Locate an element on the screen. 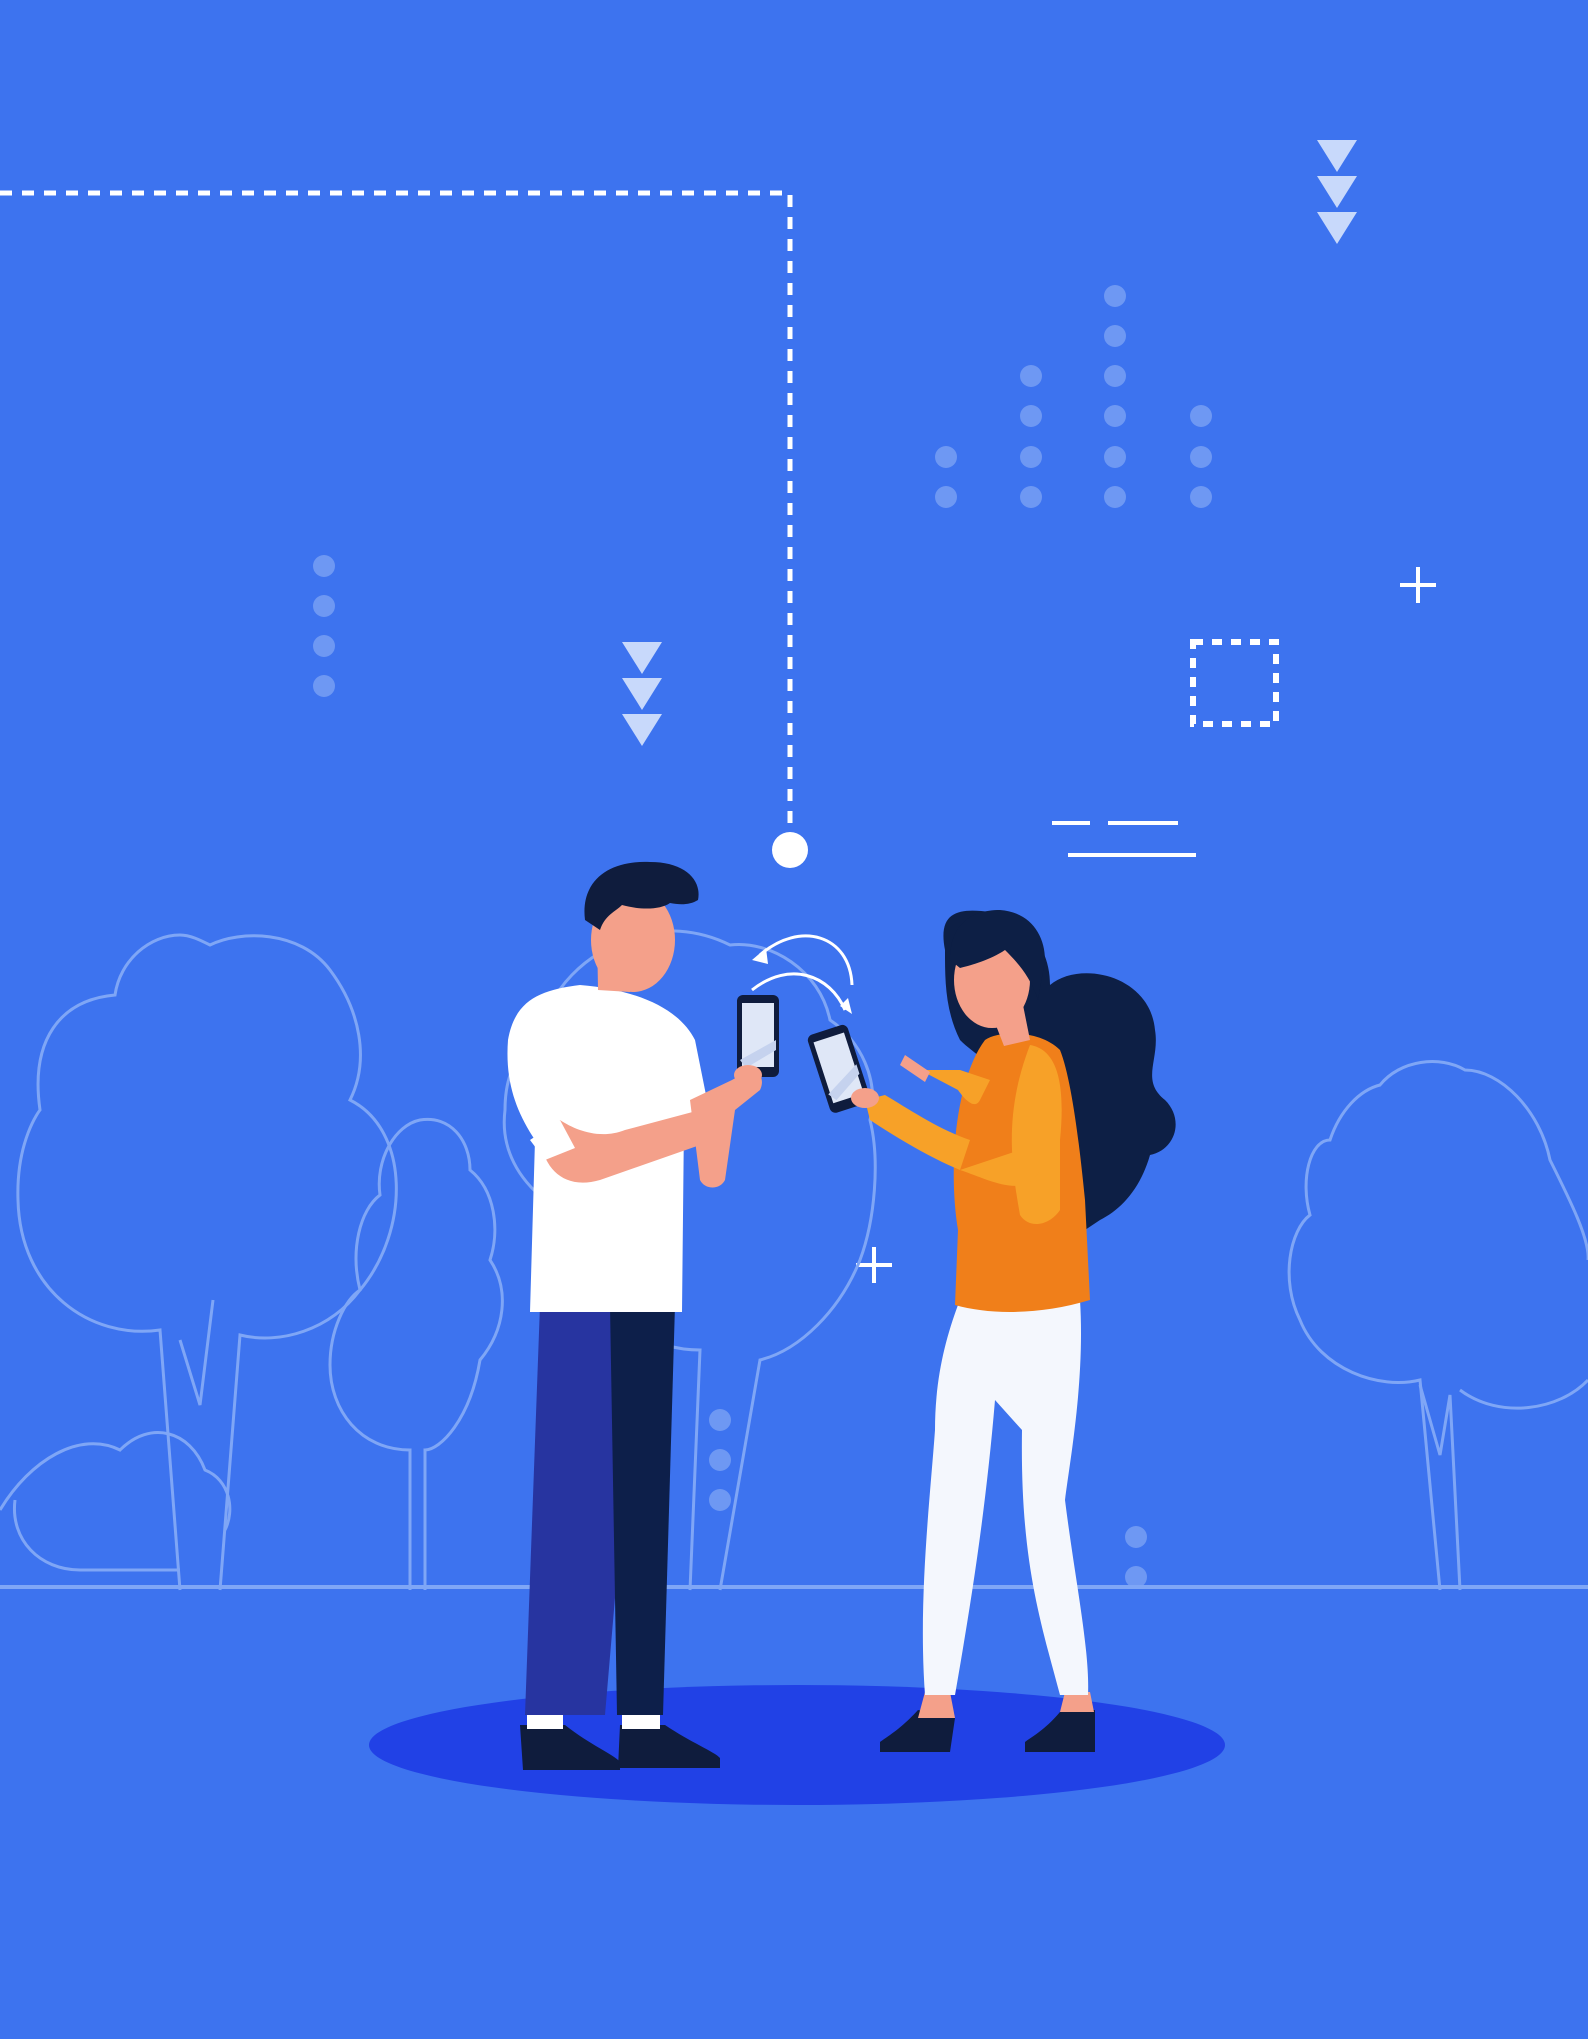 Image resolution: width=1588 pixels, height=2039 pixels. ground-shadow is located at coordinates (797, 1745).